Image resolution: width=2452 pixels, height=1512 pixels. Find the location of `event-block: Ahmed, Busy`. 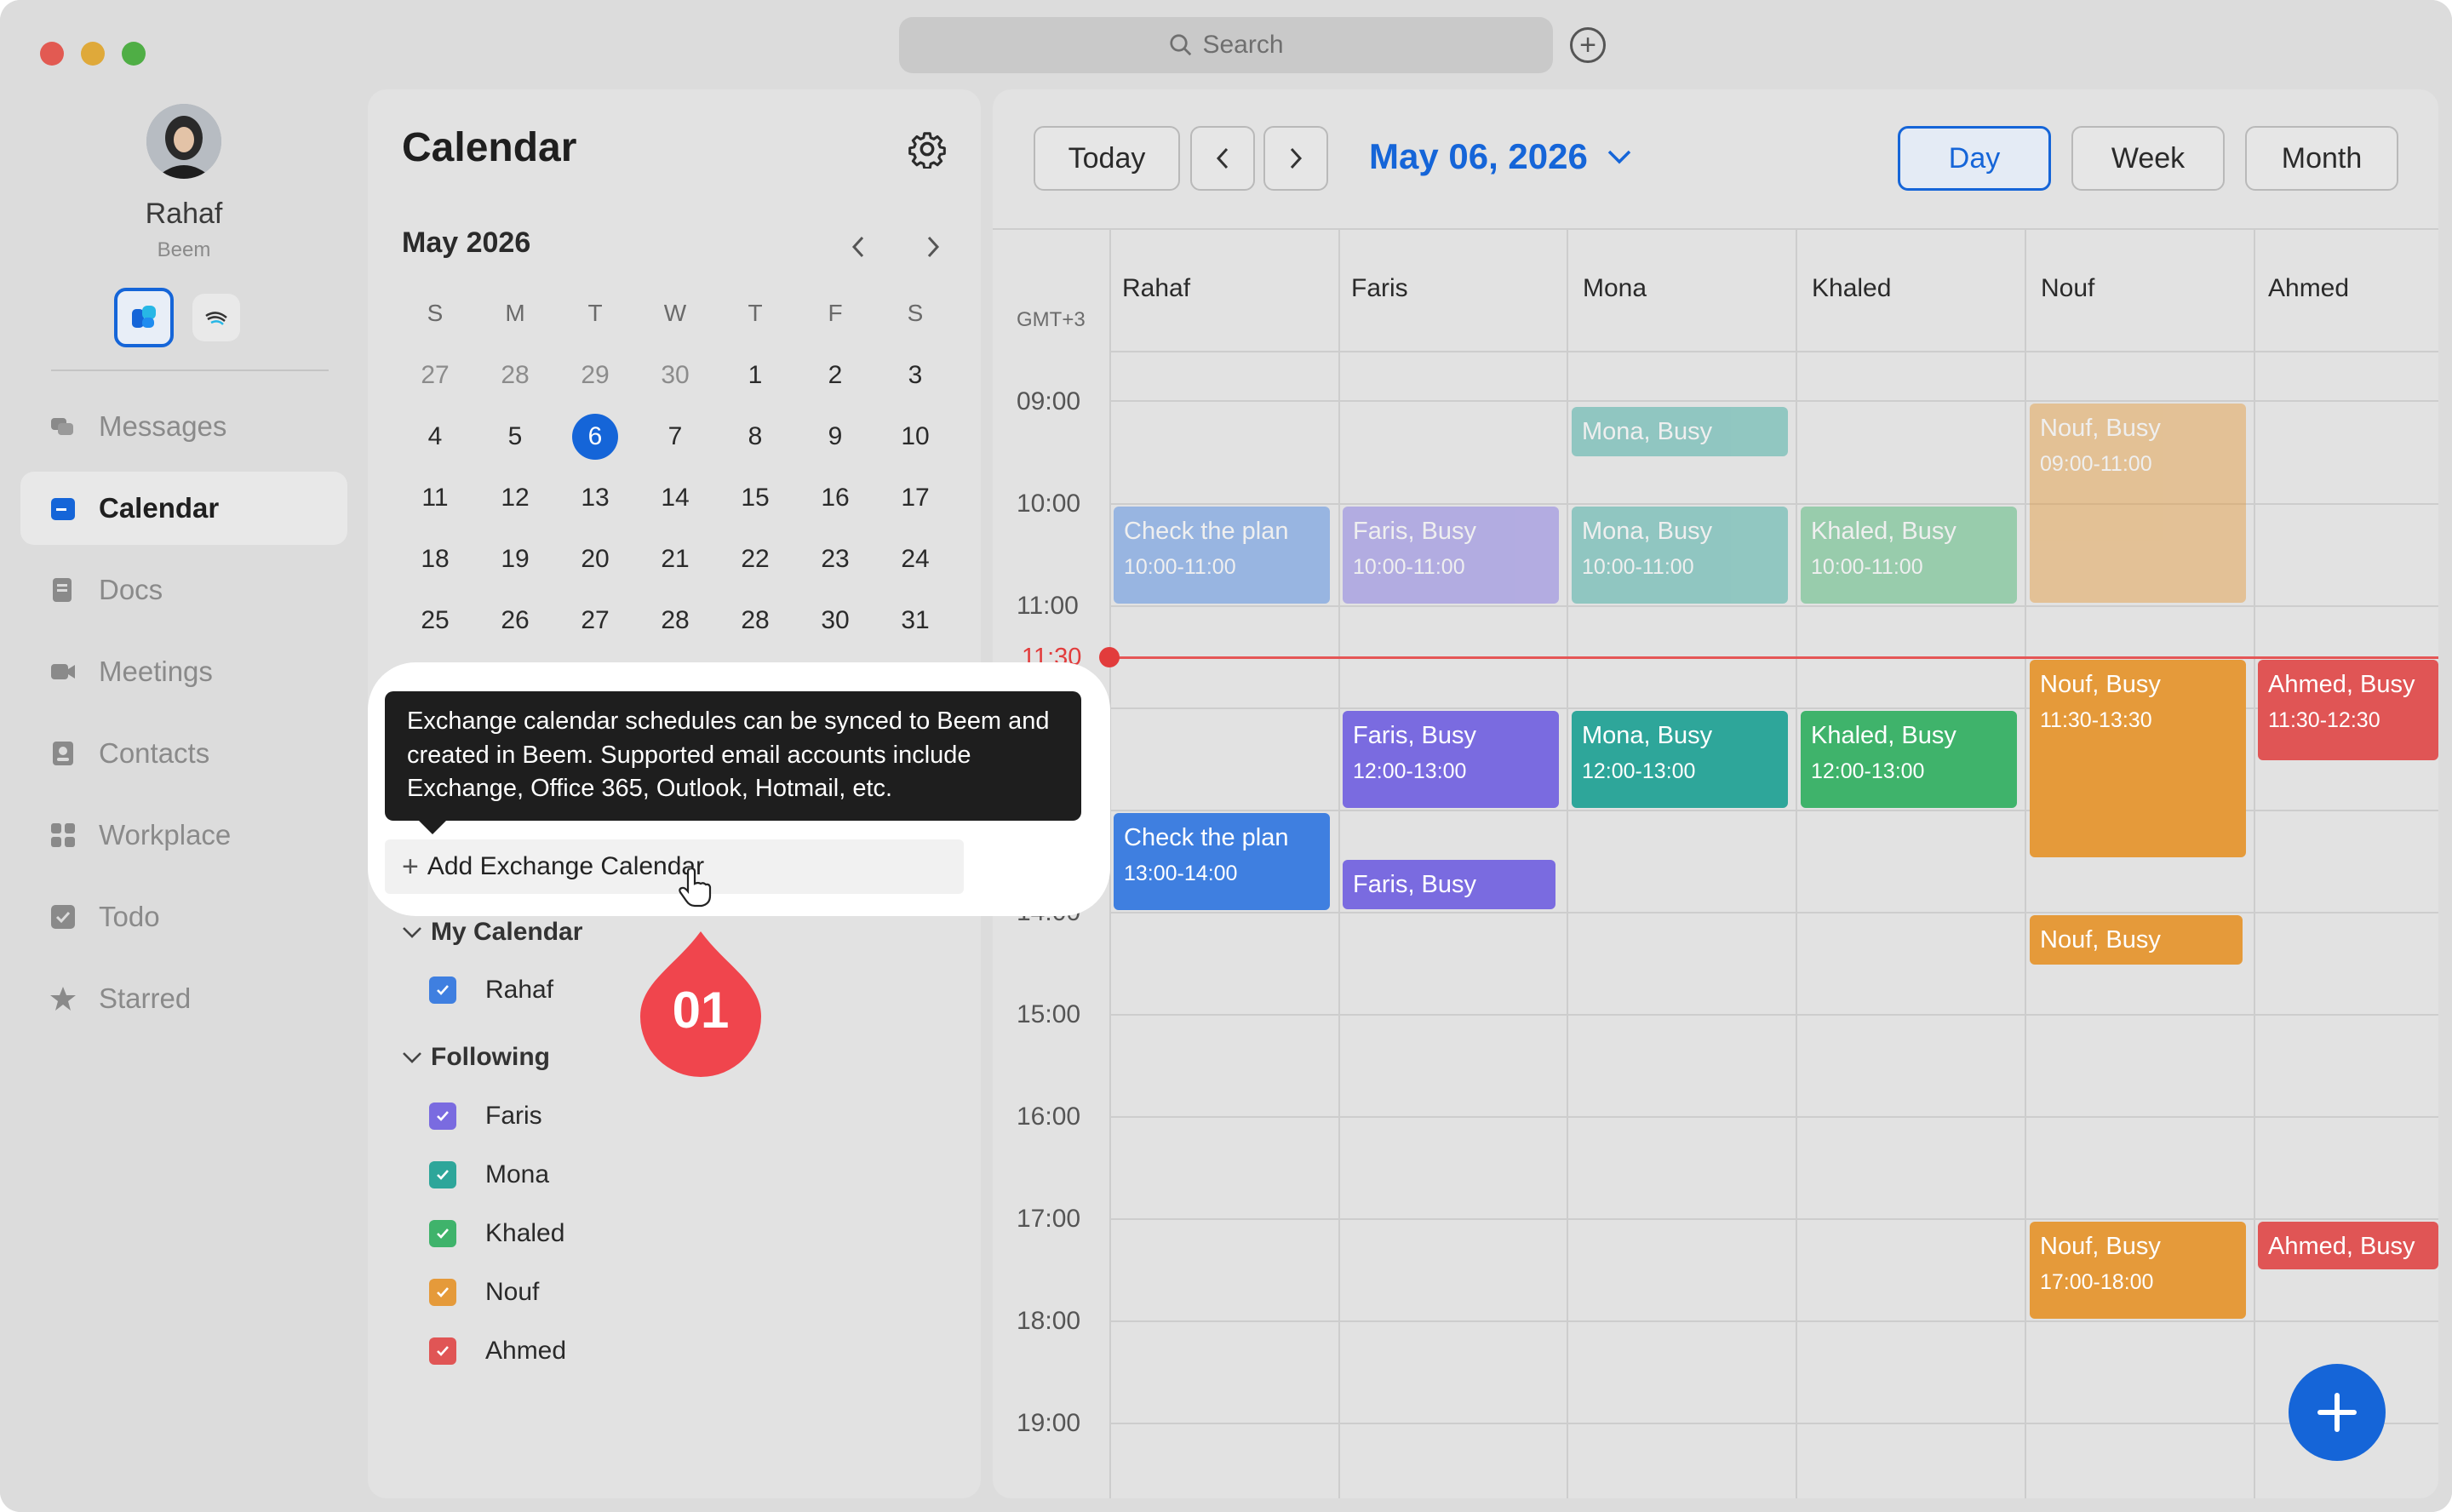

event-block: Ahmed, Busy is located at coordinates (2348, 1245).